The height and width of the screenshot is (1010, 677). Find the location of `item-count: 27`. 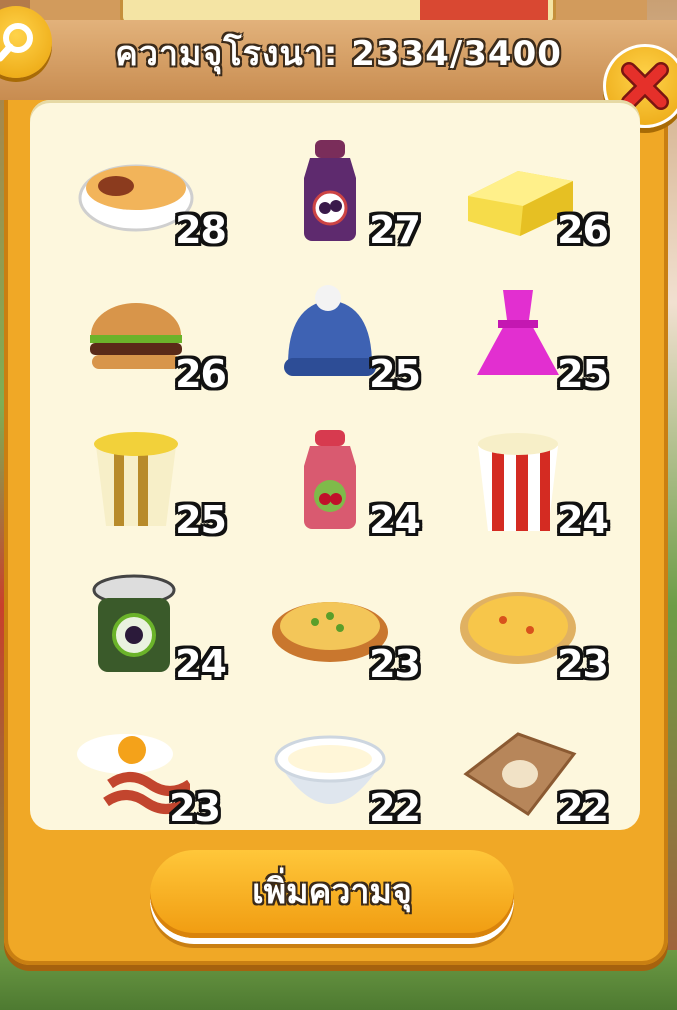

item-count: 27 is located at coordinates (395, 230).